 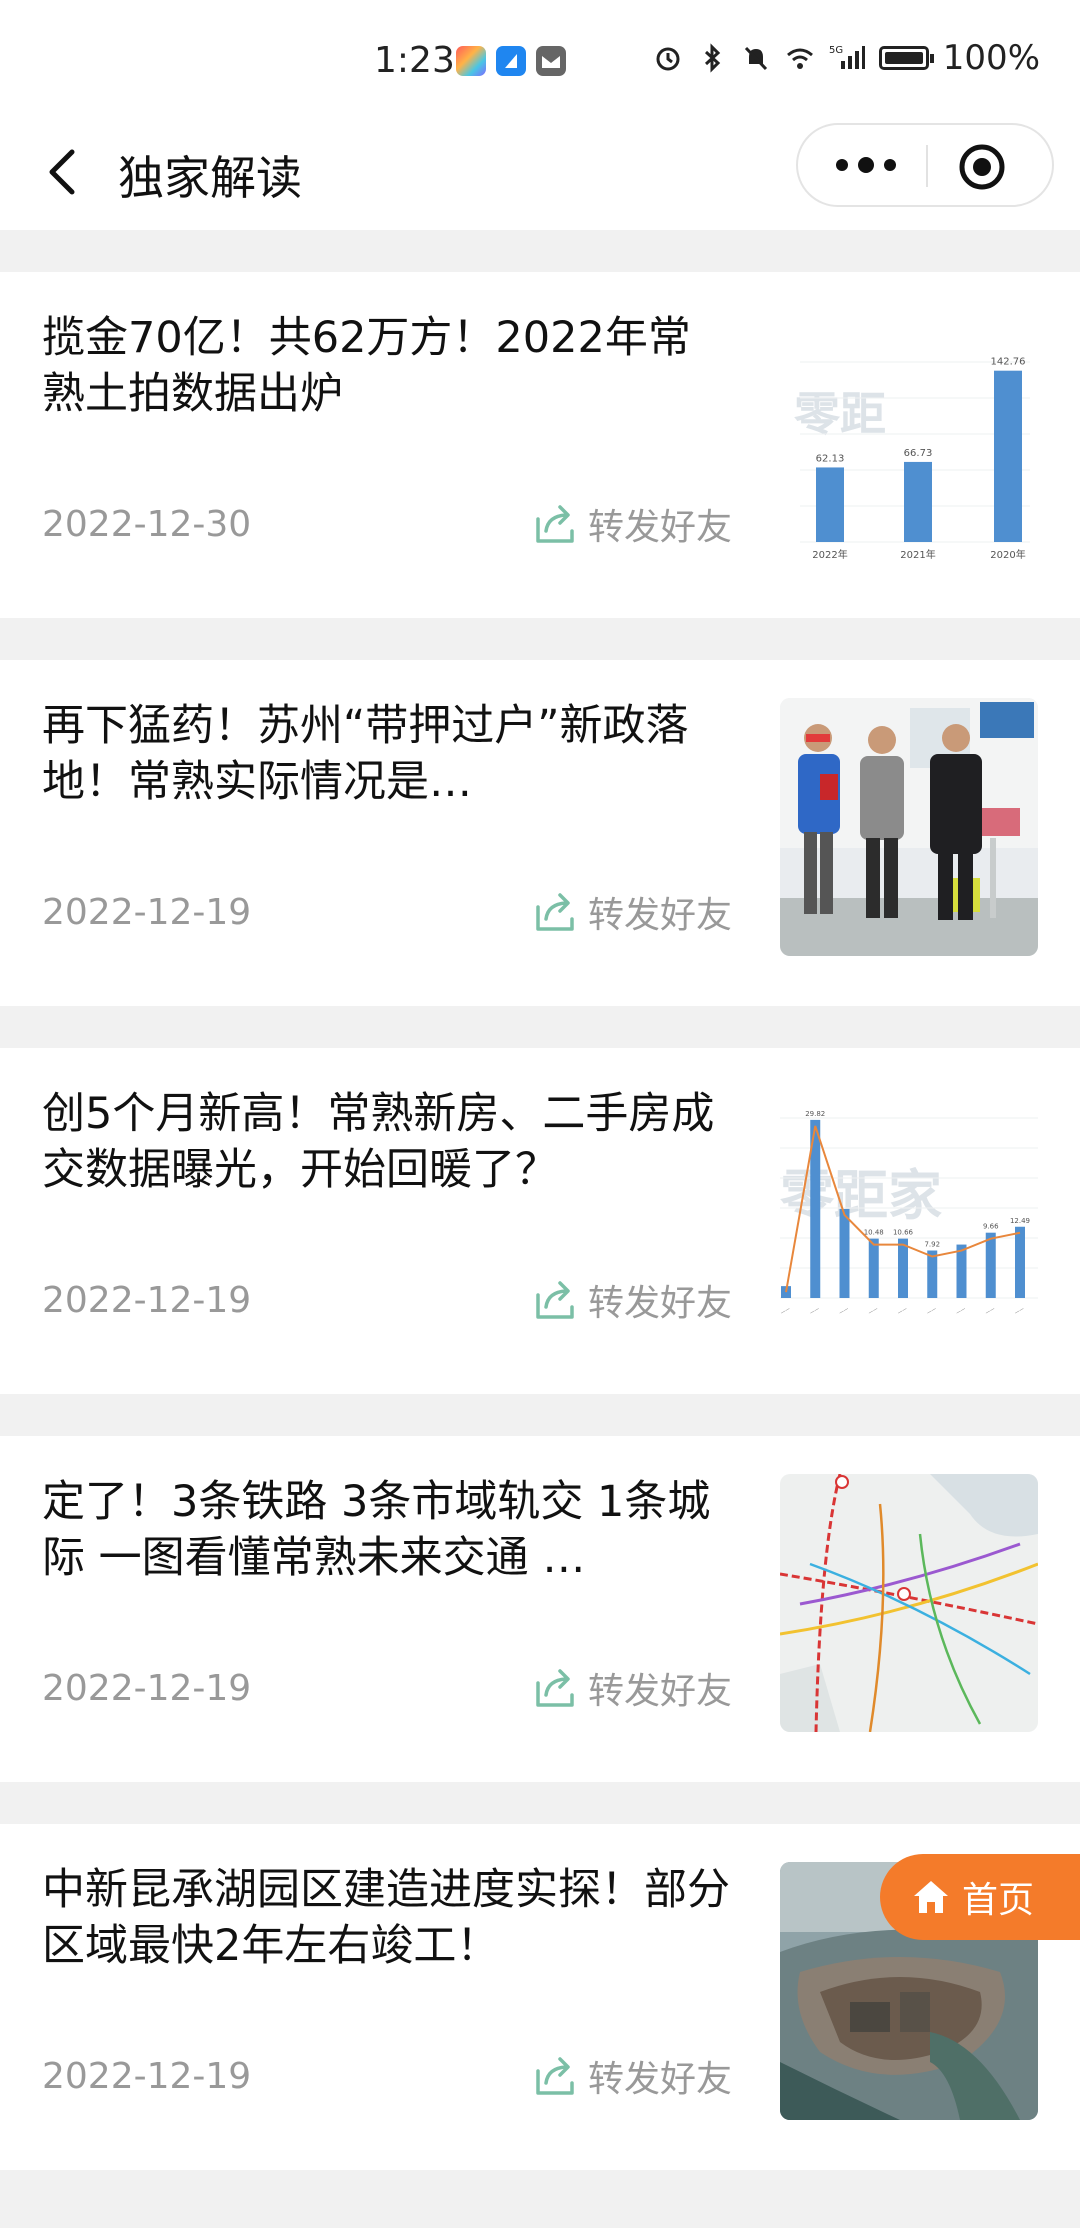 What do you see at coordinates (829, 554) in the screenshot?
I see `bar-category-label: 2022年` at bounding box center [829, 554].